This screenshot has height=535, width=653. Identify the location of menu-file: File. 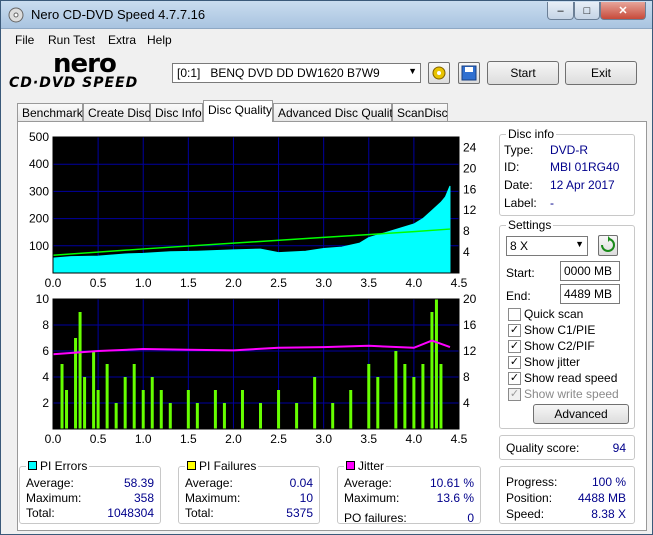
(24, 40).